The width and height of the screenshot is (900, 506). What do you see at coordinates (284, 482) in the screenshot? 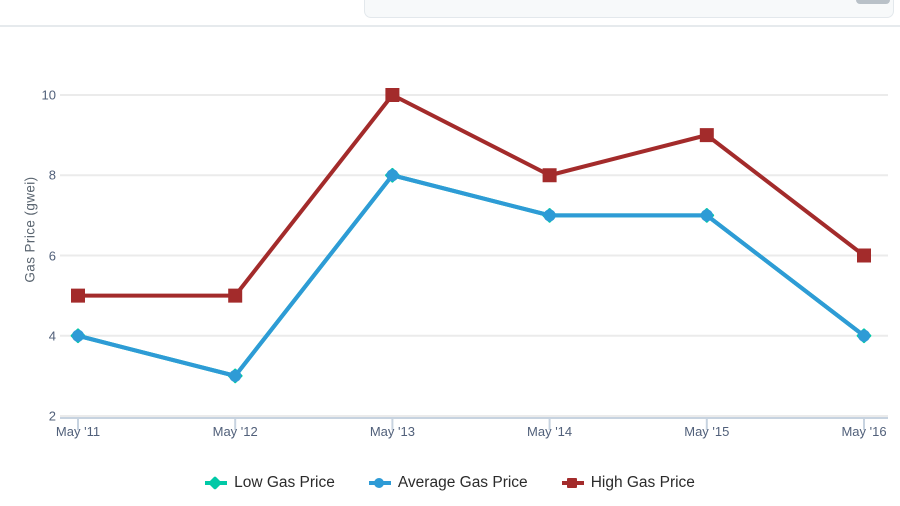
I see `legend-item-label: Low Gas Price` at bounding box center [284, 482].